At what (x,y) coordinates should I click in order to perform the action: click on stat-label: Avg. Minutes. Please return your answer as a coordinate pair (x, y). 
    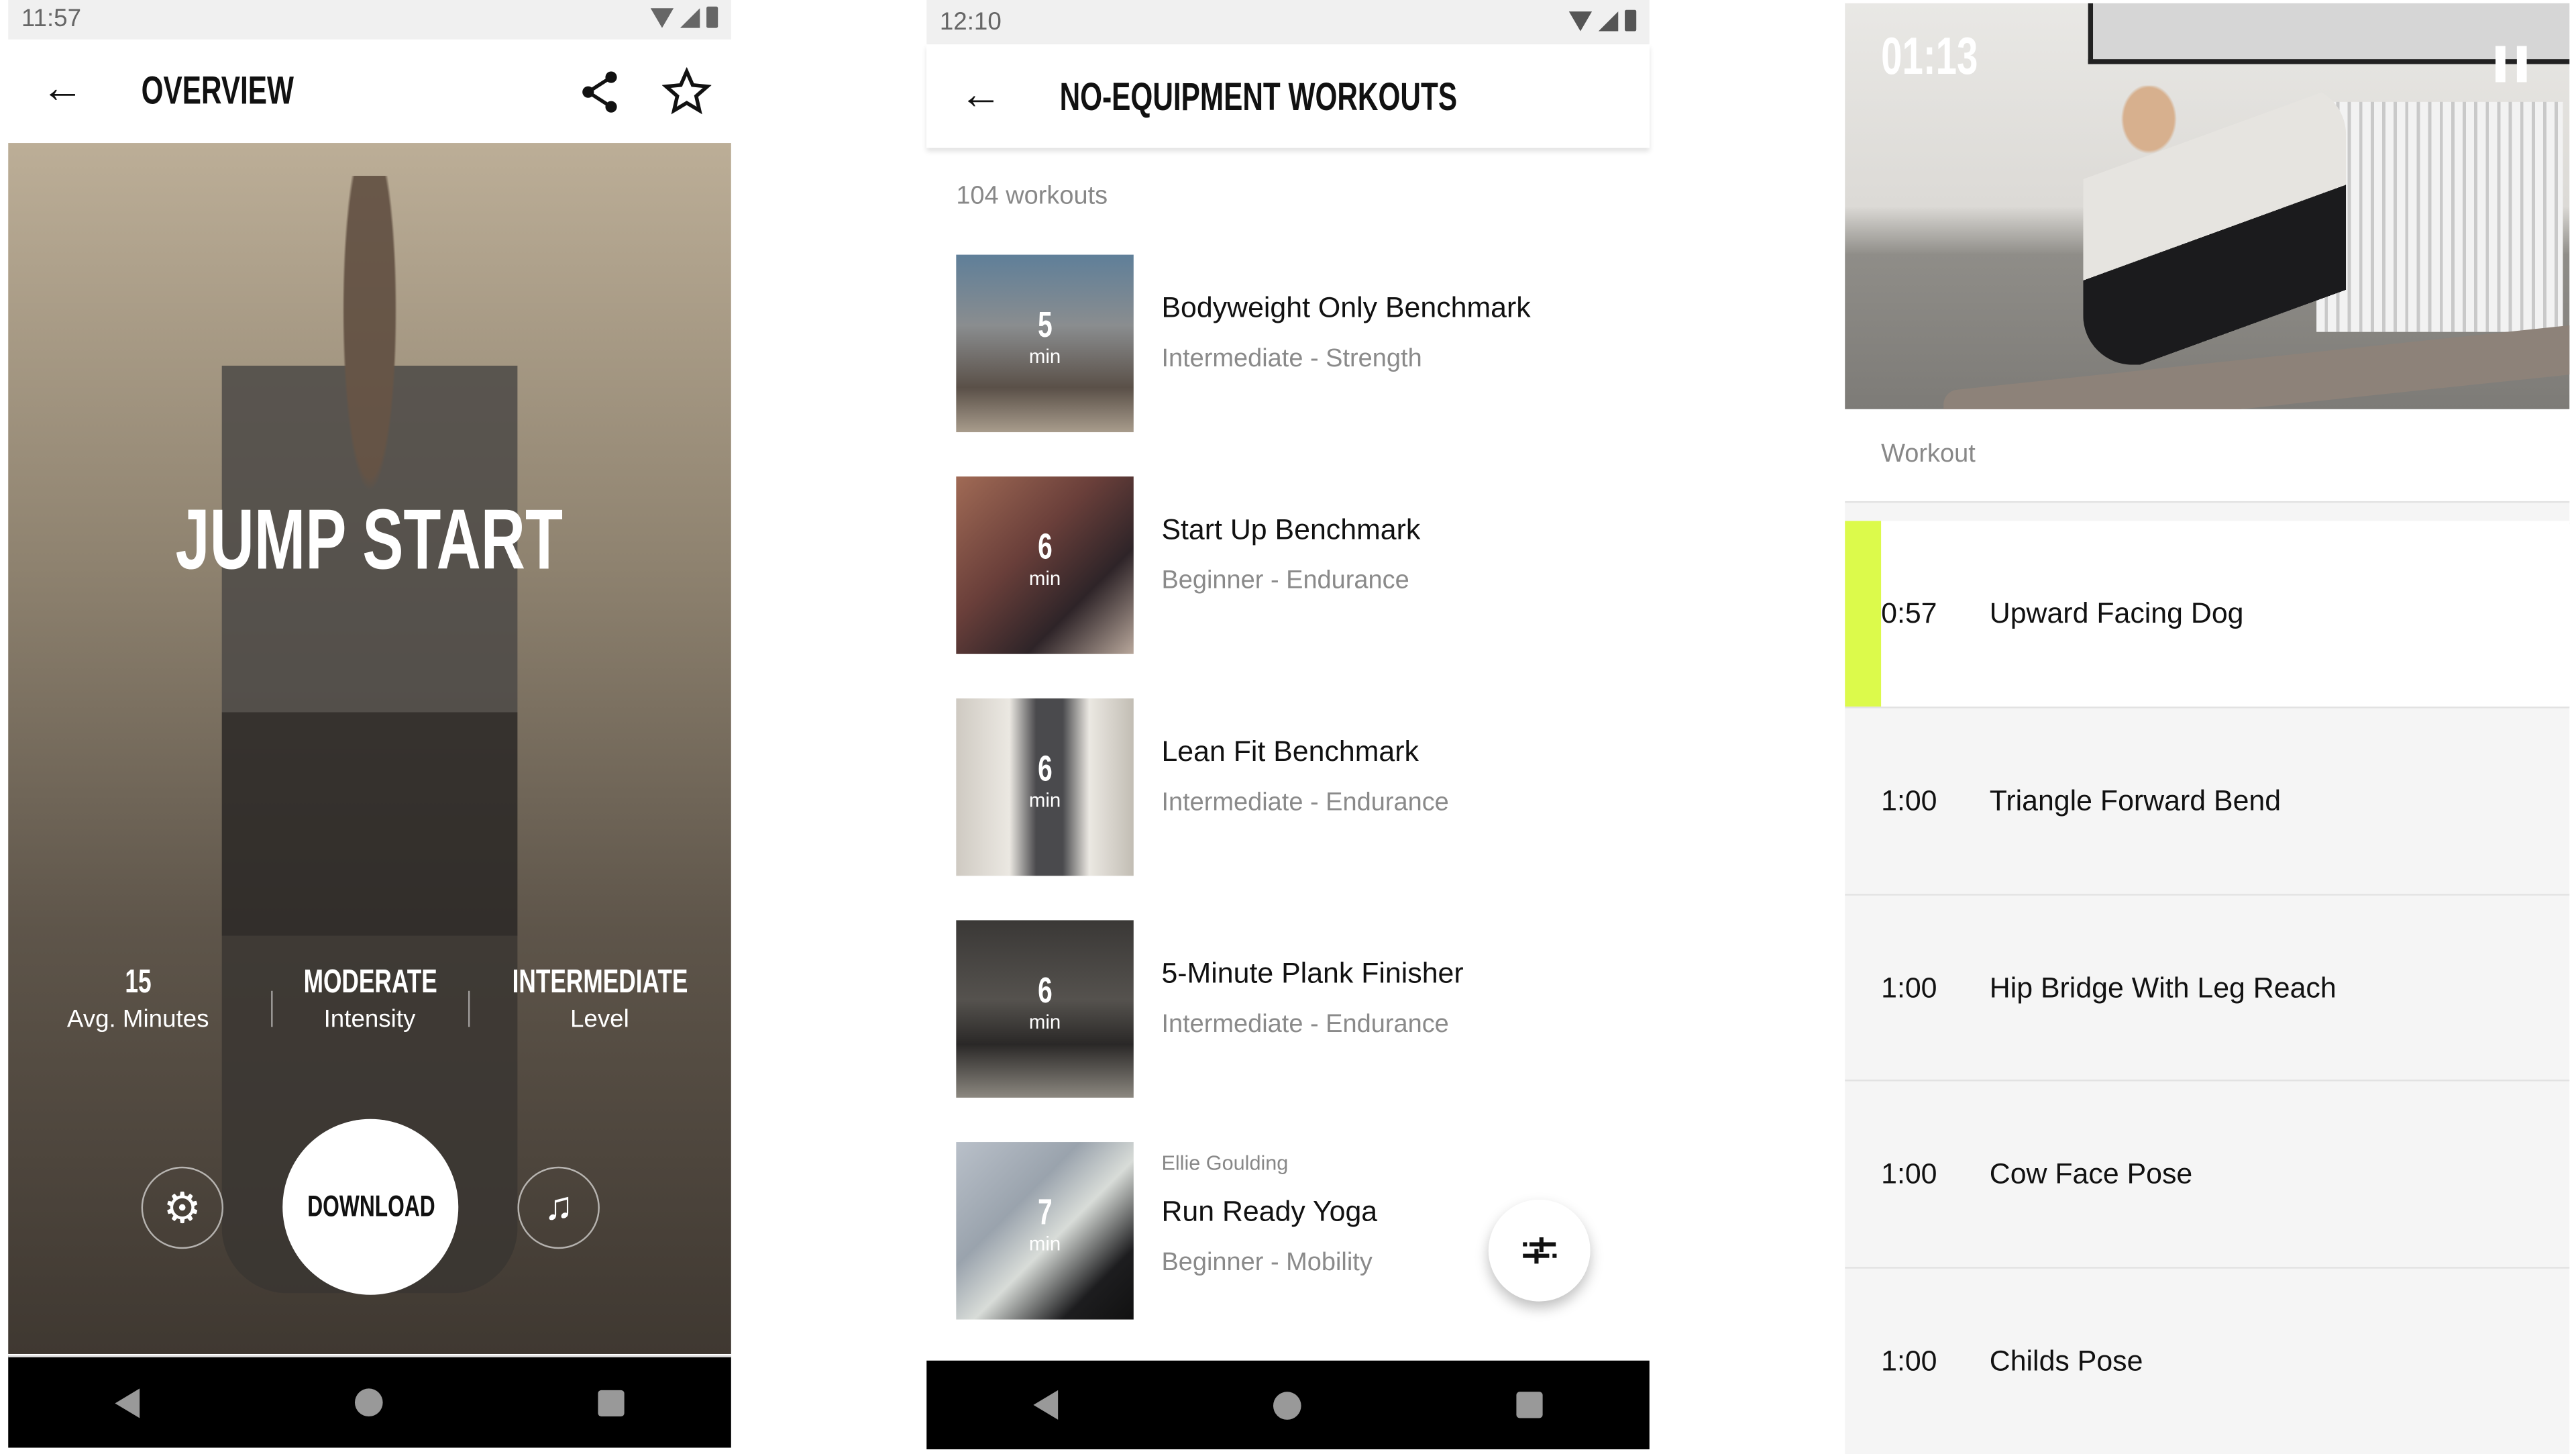
    Looking at the image, I should click on (137, 1020).